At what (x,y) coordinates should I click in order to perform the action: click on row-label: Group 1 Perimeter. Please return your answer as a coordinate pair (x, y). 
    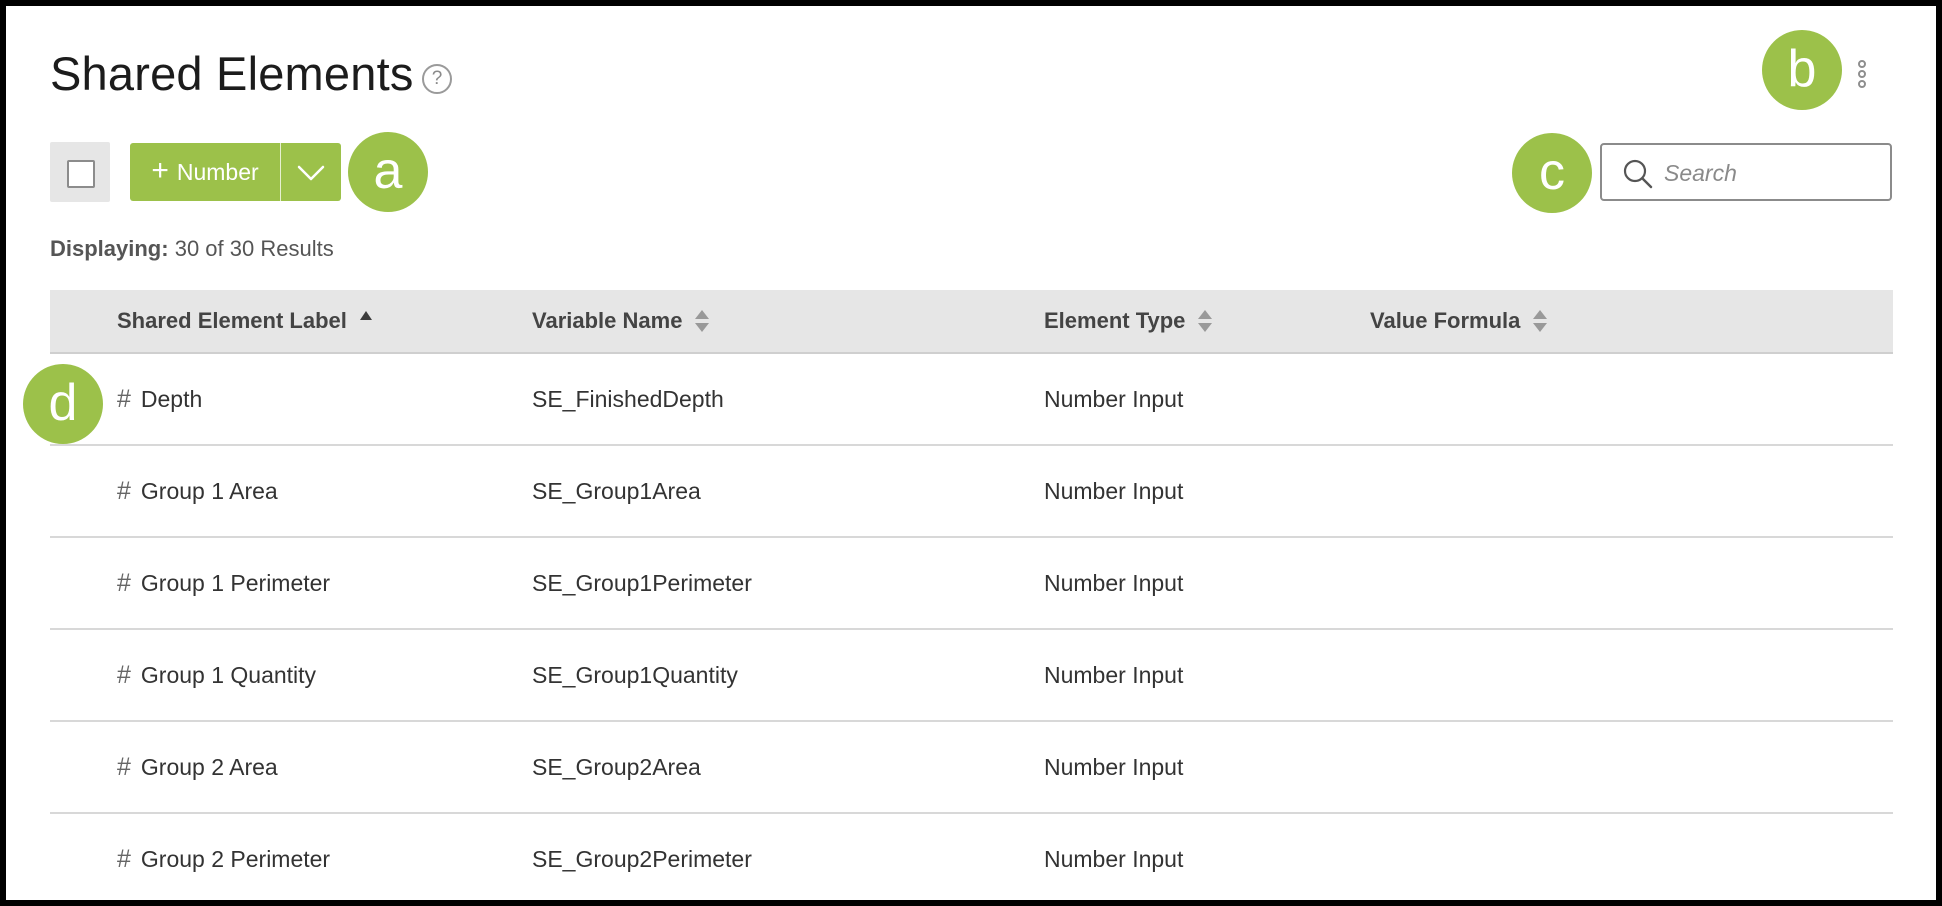
    Looking at the image, I should click on (235, 582).